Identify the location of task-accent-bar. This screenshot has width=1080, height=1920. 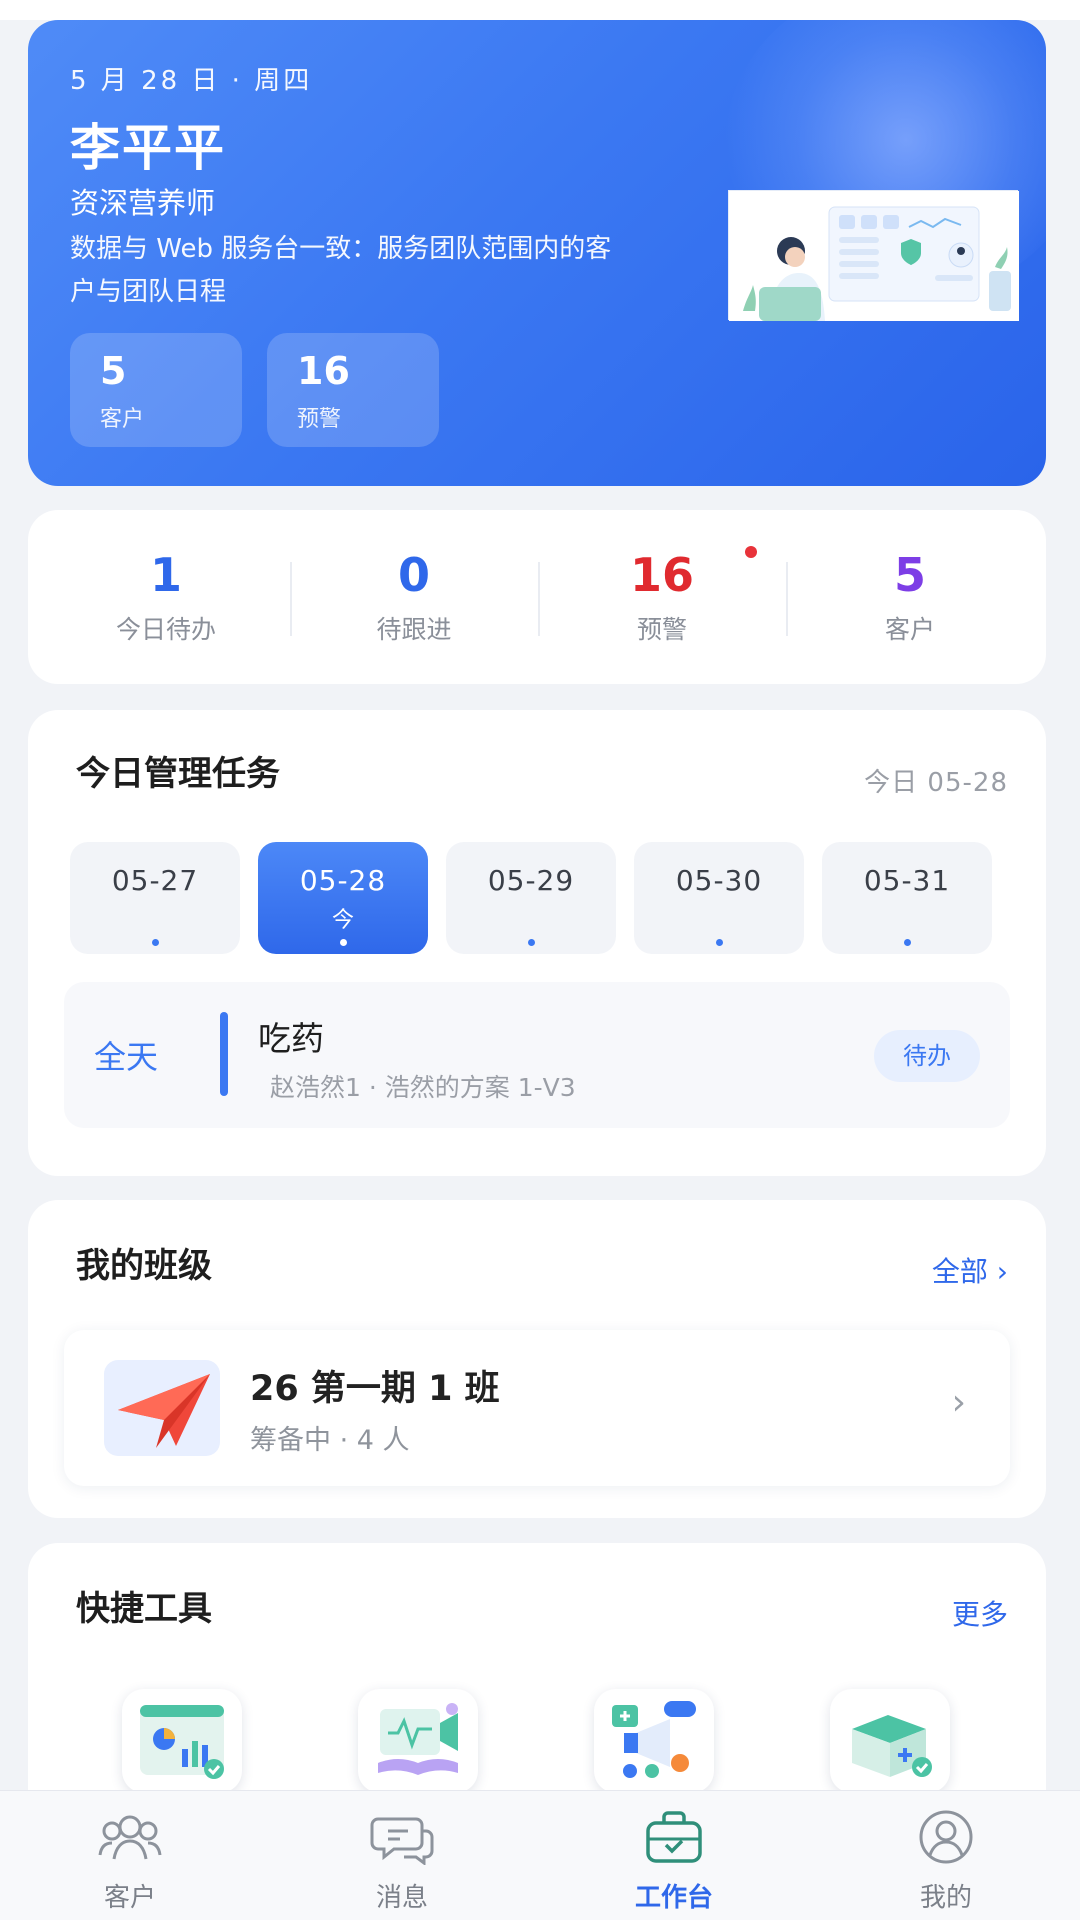
(224, 1054).